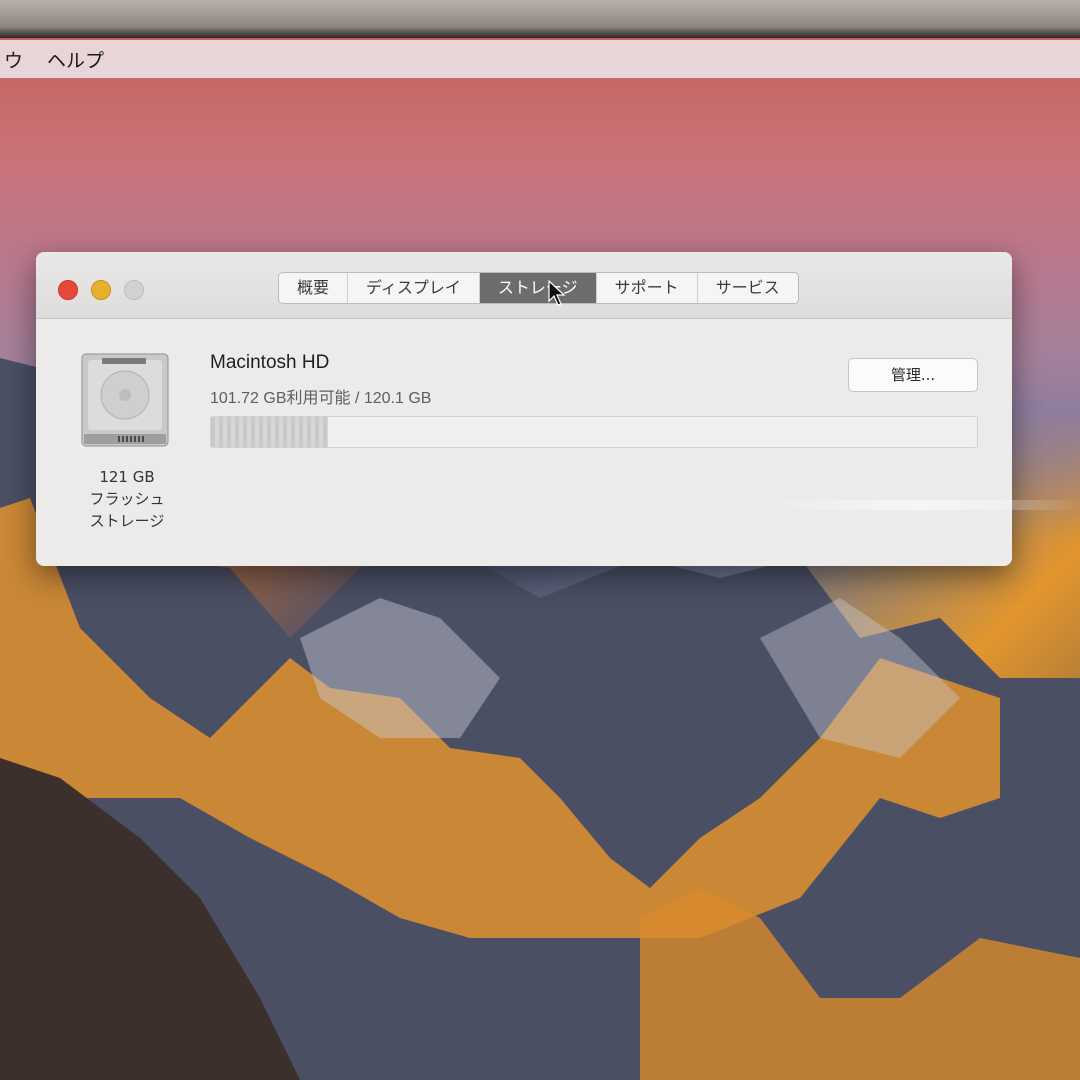  Describe the element at coordinates (557, 293) in the screenshot. I see `pointer-cursor-icon` at that location.